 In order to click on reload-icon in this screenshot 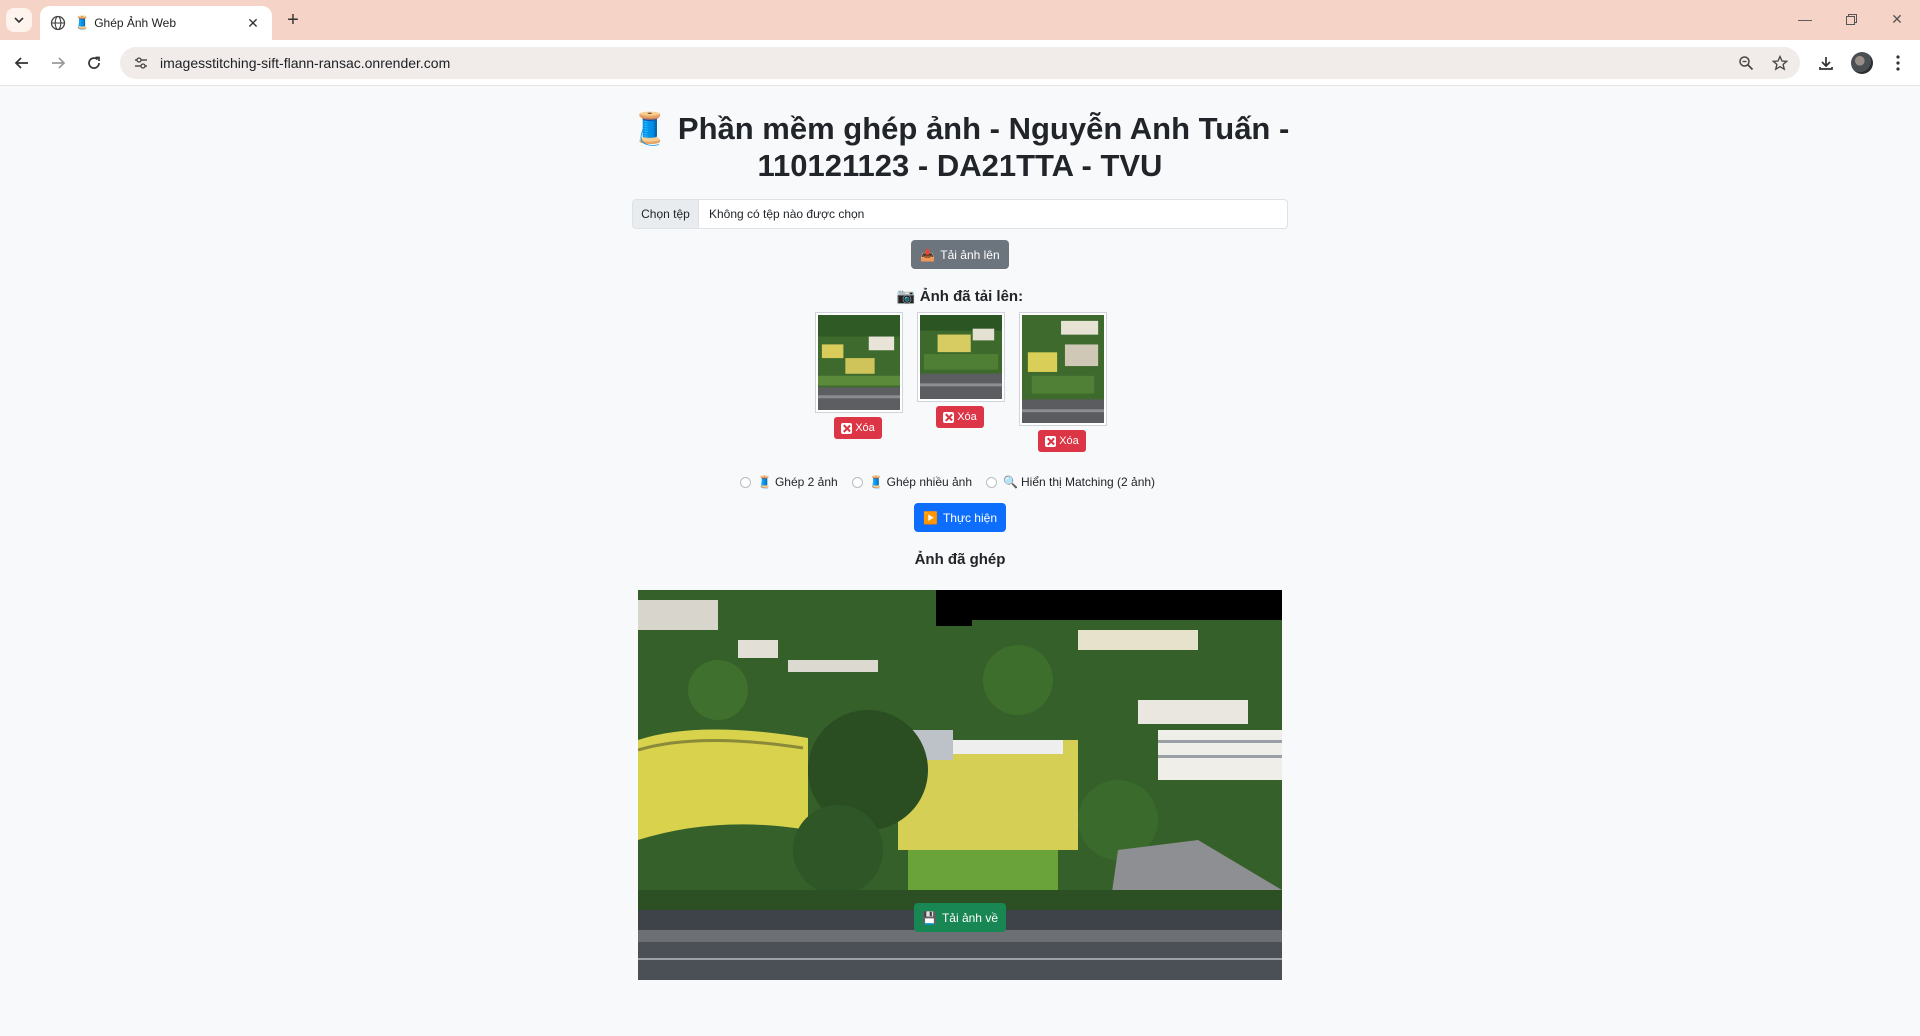, I will do `click(94, 62)`.